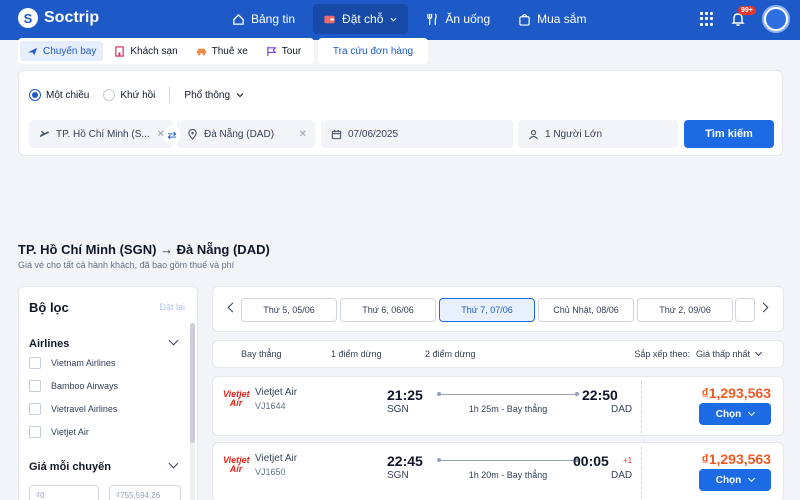 The height and width of the screenshot is (500, 800). I want to click on destination-field: Đà Nẵng (DAD) ✕, so click(246, 134).